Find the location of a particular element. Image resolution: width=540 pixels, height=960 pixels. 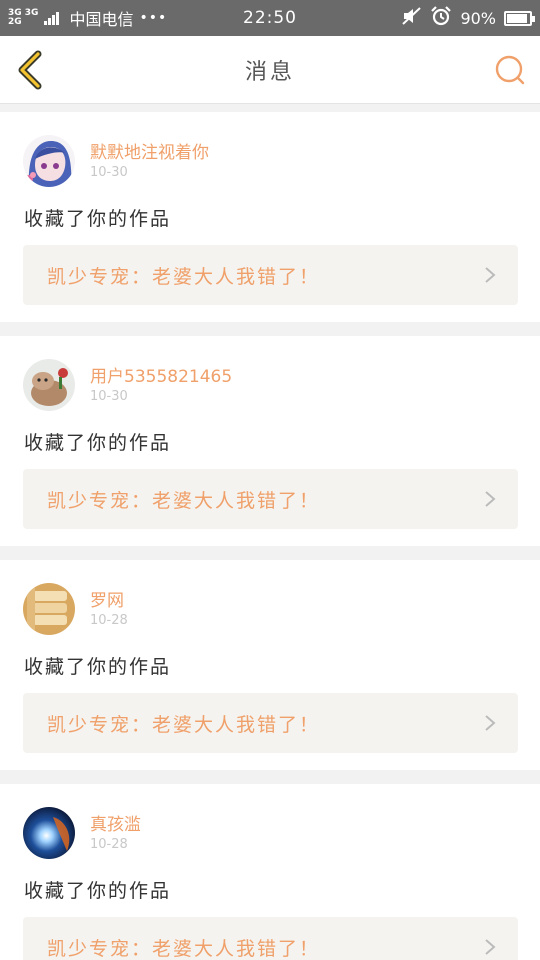

back-button is located at coordinates (30, 70).